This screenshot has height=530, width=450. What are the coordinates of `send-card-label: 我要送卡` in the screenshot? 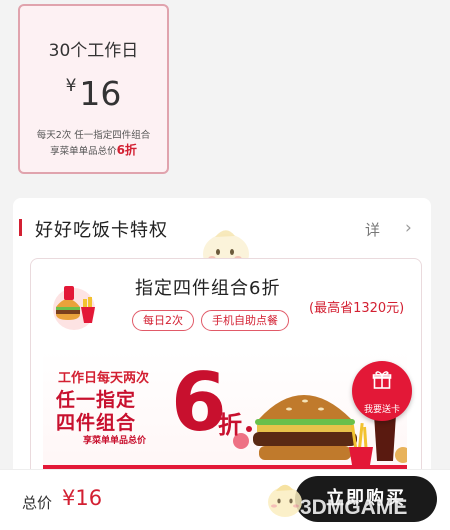 It's located at (381, 410).